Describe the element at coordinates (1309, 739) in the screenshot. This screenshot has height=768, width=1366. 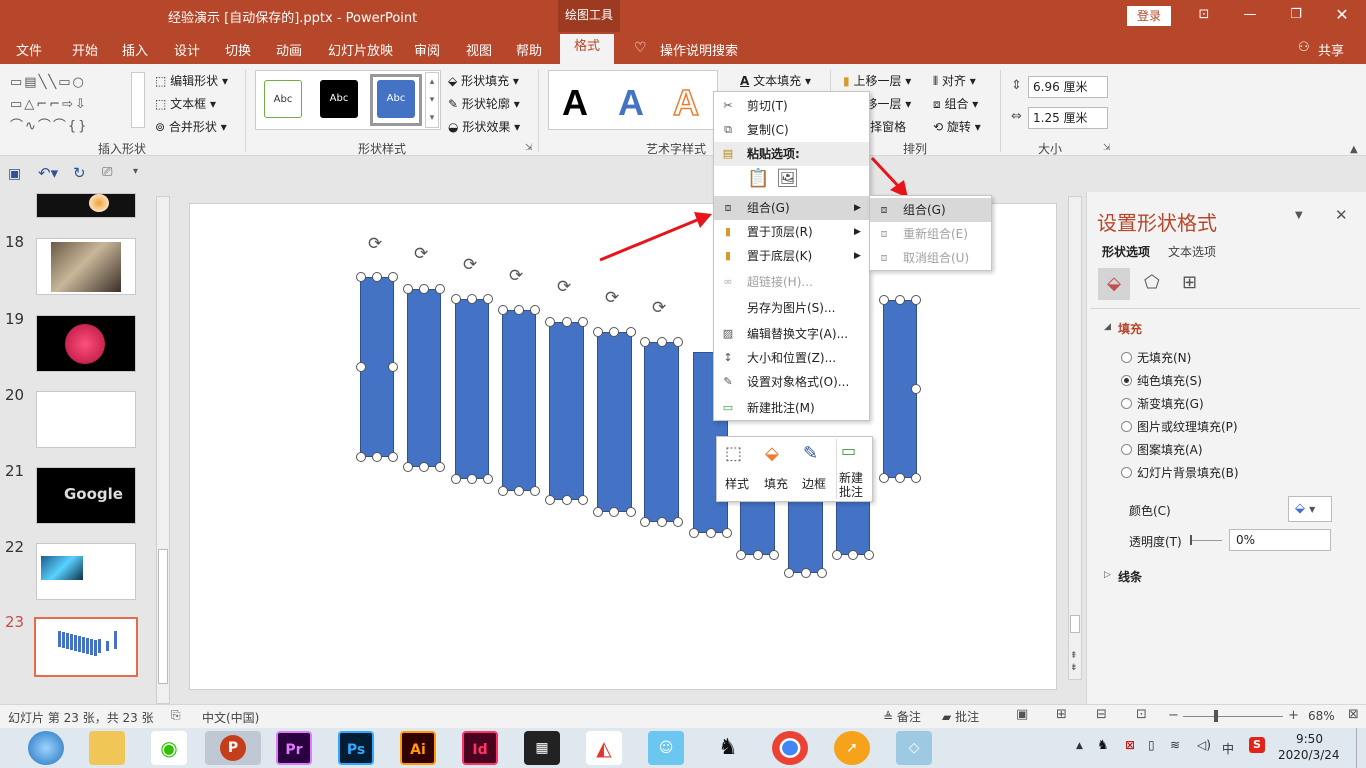
I see `clock-time: 9:50` at that location.